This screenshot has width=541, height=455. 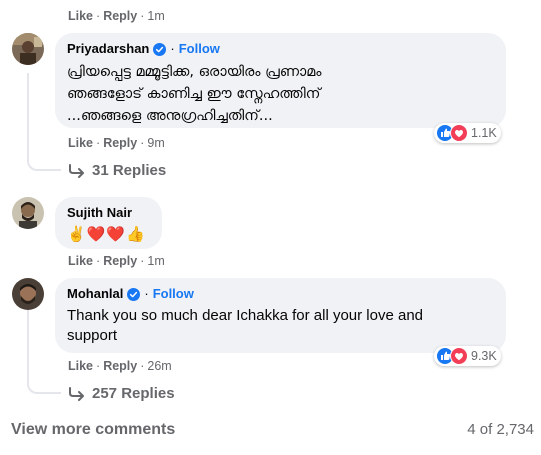 What do you see at coordinates (95, 294) in the screenshot?
I see `author-name: Mohanlal` at bounding box center [95, 294].